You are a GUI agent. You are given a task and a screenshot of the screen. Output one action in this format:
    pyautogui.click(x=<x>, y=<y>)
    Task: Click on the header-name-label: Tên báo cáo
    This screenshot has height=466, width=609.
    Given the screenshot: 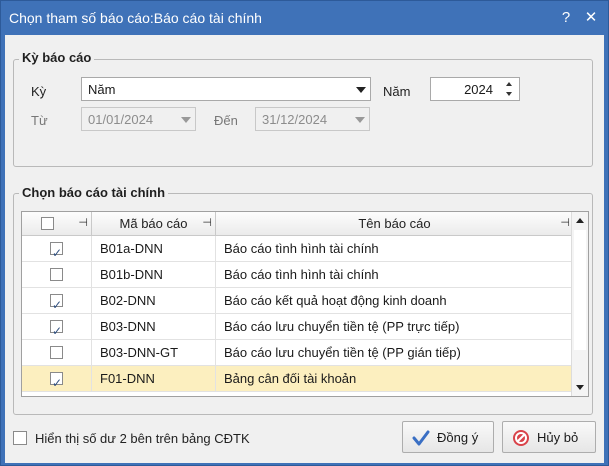 What is the action you would take?
    pyautogui.click(x=394, y=223)
    